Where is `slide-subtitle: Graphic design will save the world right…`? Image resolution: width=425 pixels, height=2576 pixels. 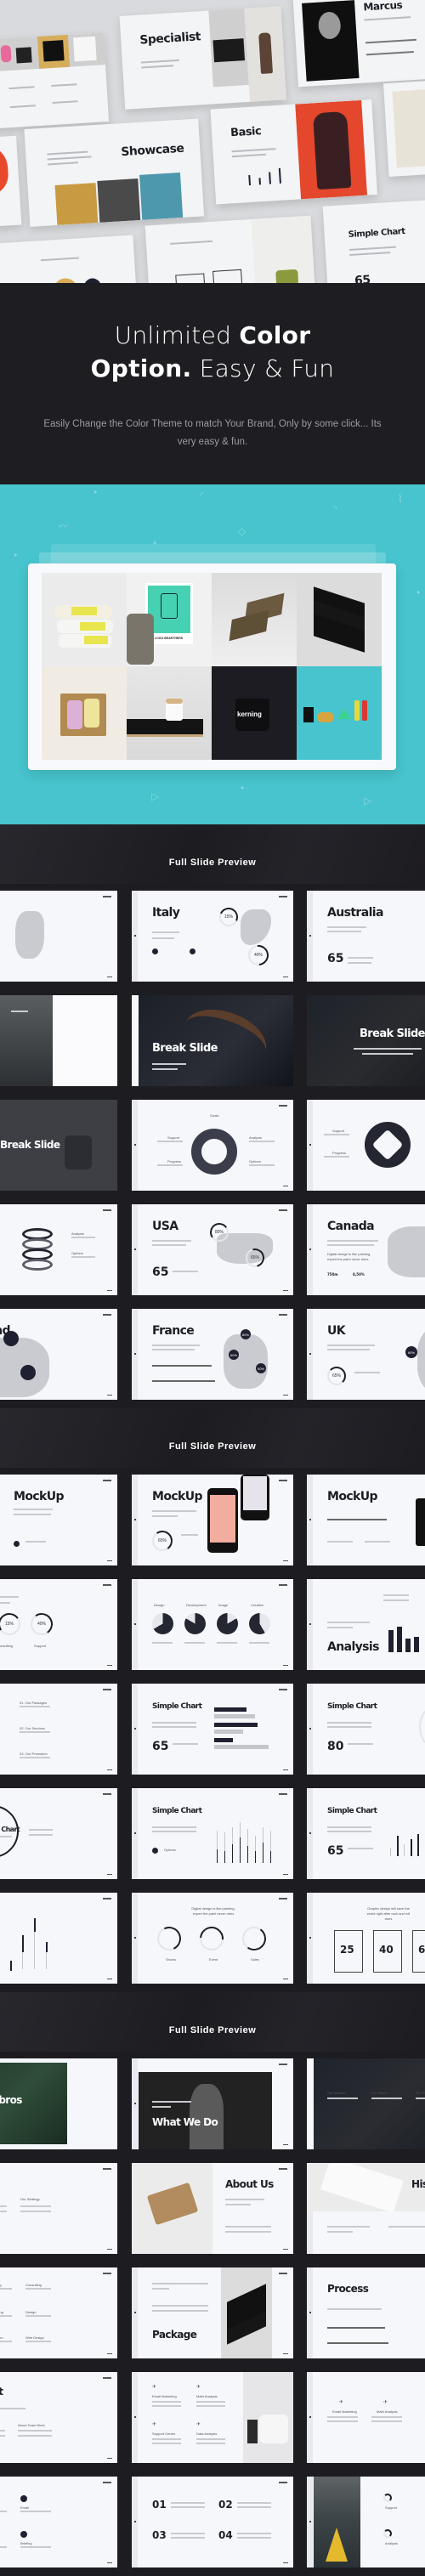
slide-subtitle: Graphic design will save the world right… is located at coordinates (388, 1913).